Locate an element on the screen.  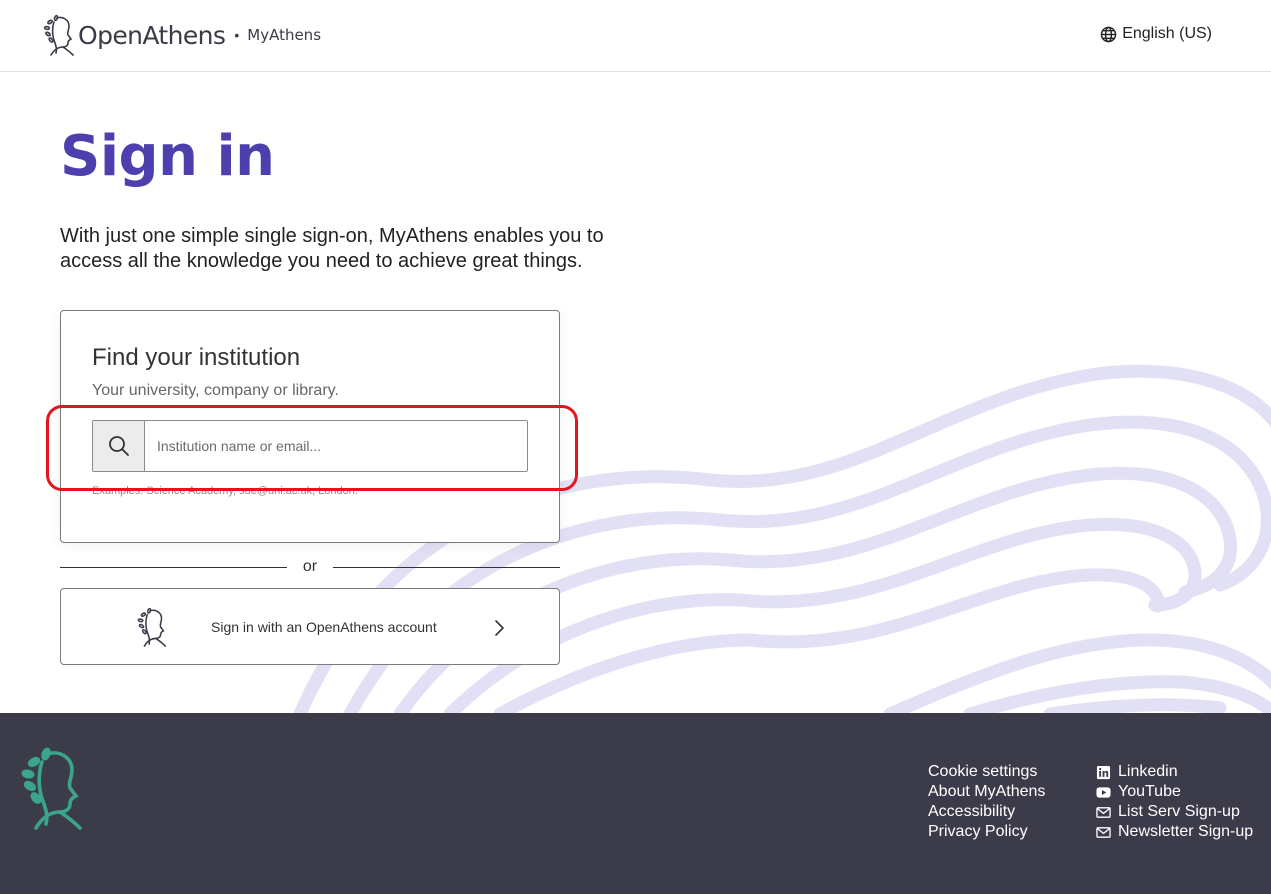
globe-icon is located at coordinates (1108, 34).